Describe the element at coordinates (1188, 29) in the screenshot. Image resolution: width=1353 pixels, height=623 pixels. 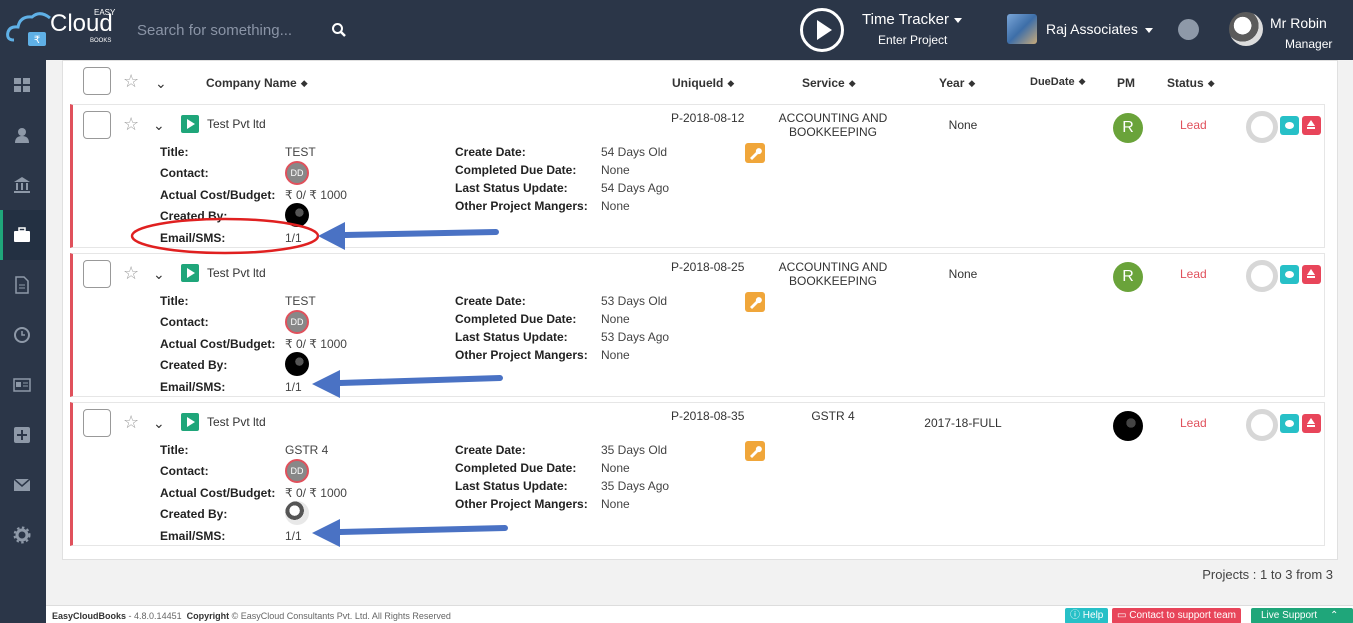
I see `globe-icon` at that location.